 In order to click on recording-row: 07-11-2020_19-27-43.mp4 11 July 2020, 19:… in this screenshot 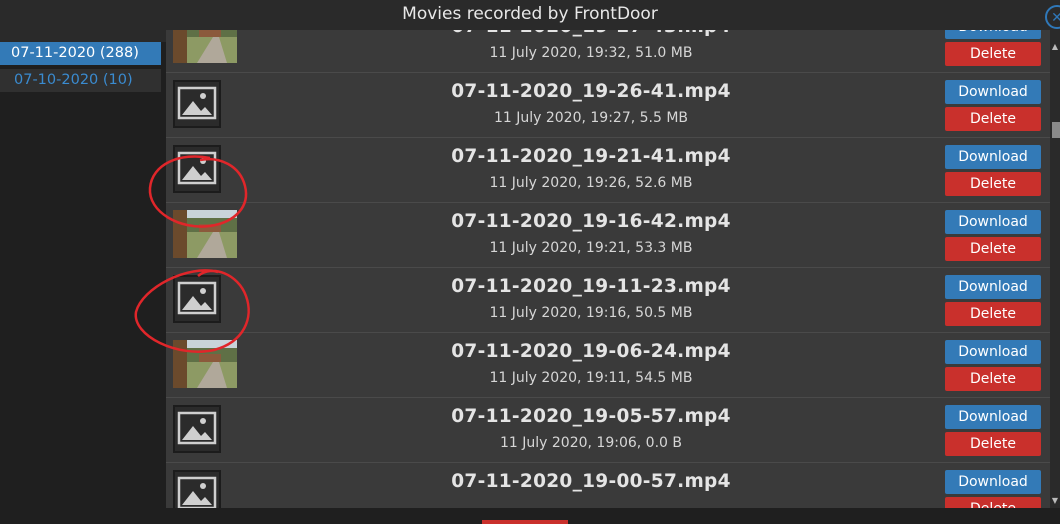, I will do `click(608, 51)`.